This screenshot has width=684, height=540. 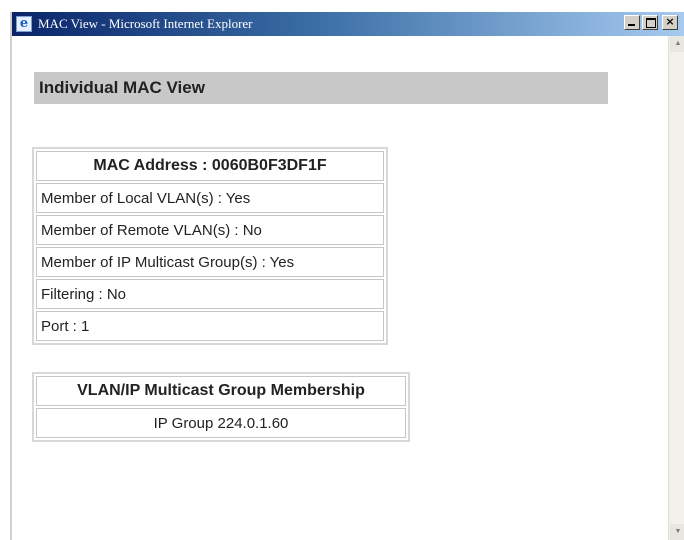 I want to click on table-row-filtering: Filtering : No, so click(x=210, y=294).